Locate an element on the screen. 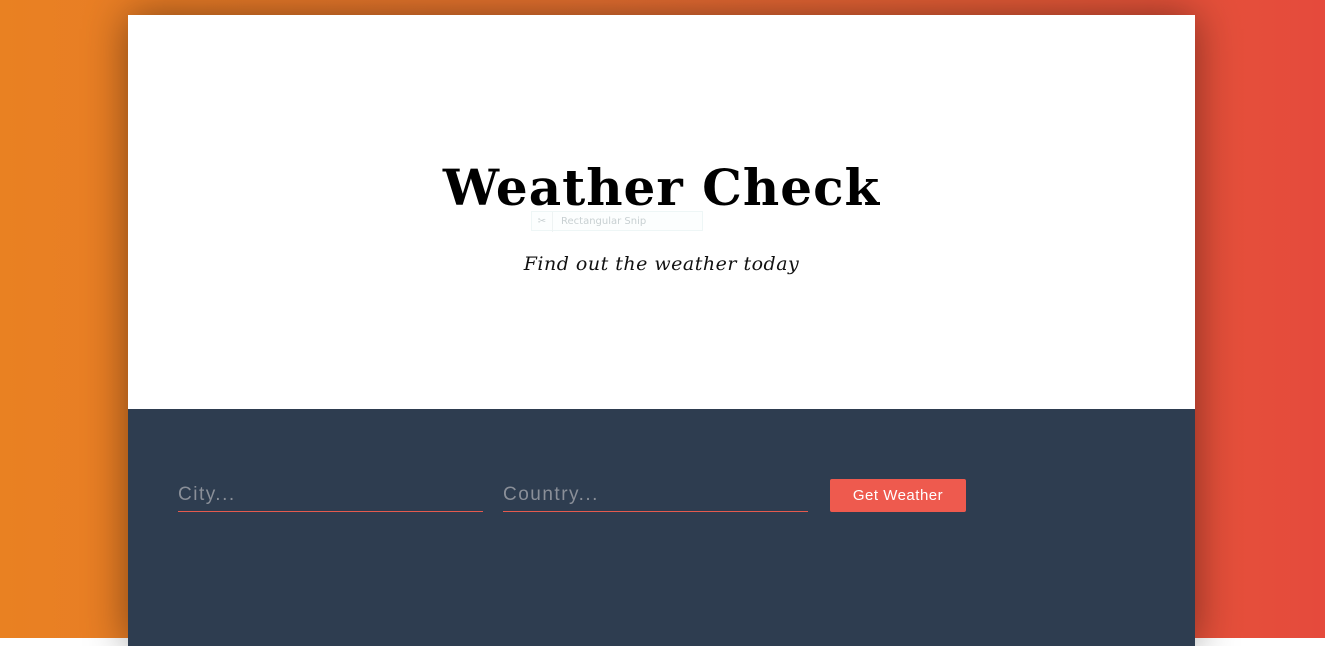 This screenshot has height=646, width=1325. snip-tool-overlay: ✂ Rectangular Snip is located at coordinates (617, 221).